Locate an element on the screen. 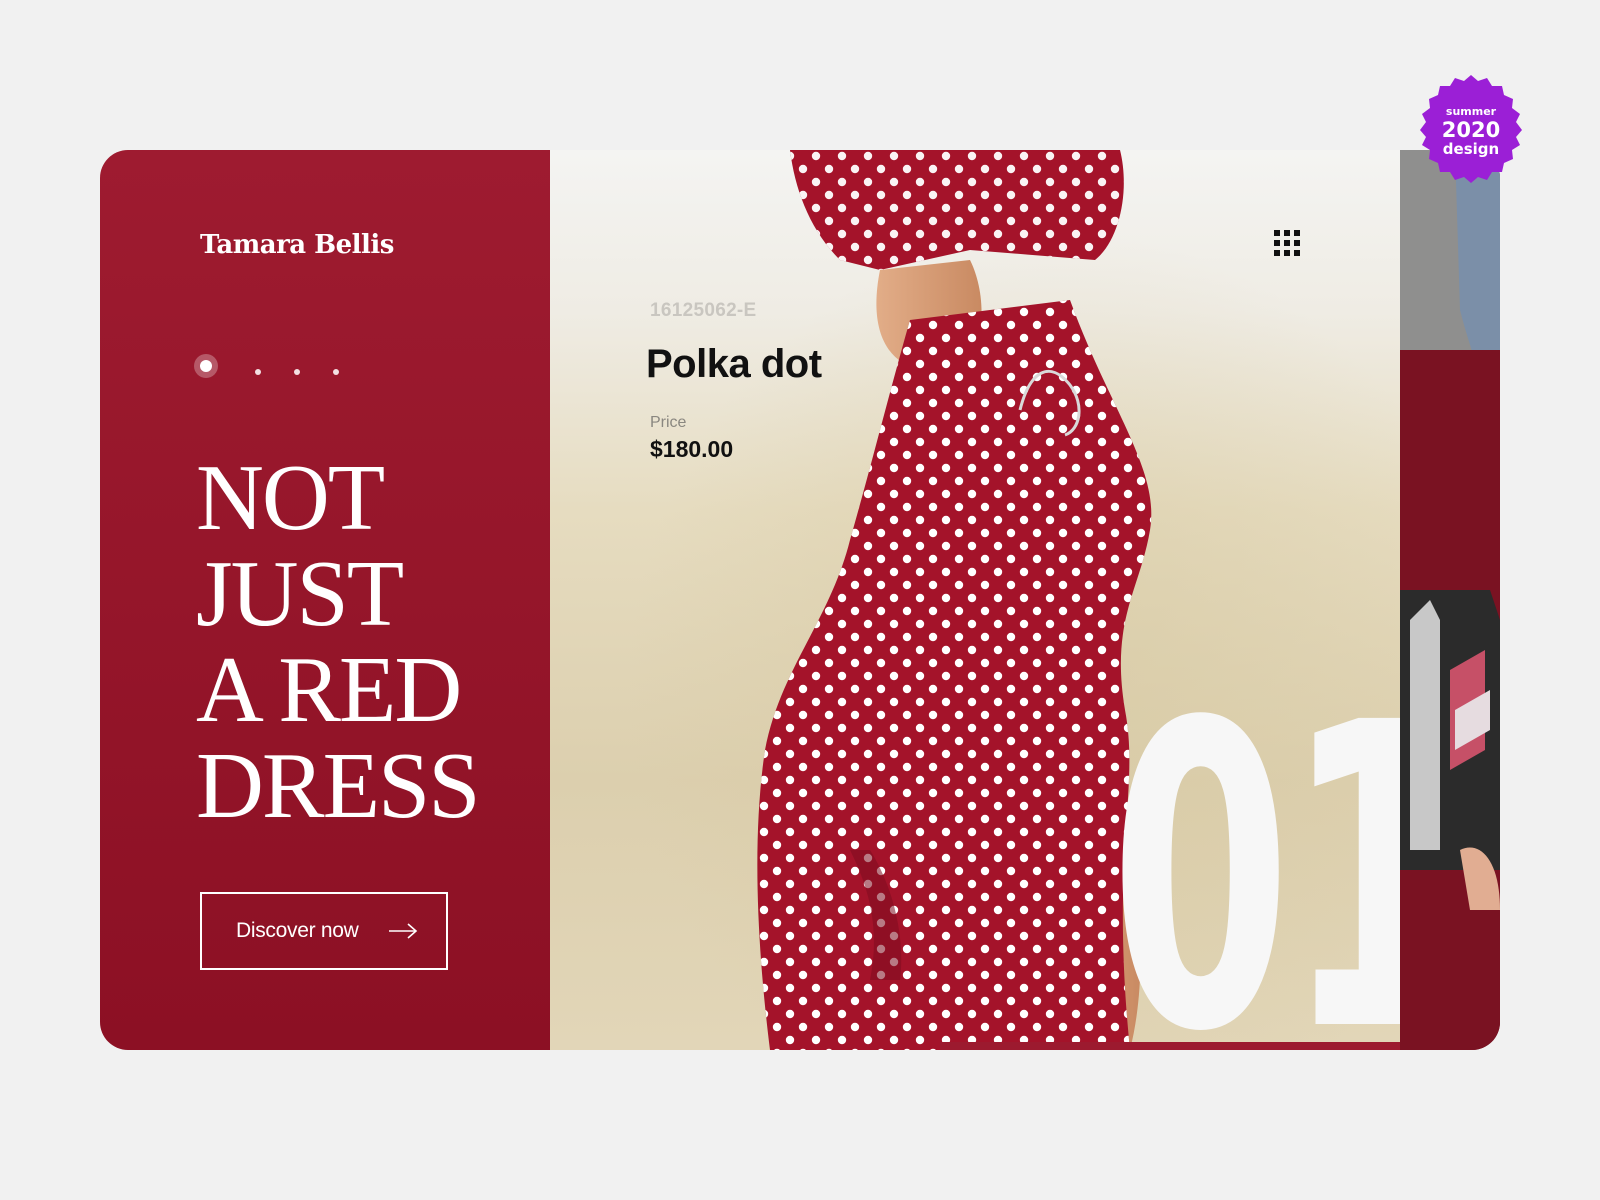 This screenshot has height=1200, width=1600. badge-text-bottom: design is located at coordinates (1471, 149).